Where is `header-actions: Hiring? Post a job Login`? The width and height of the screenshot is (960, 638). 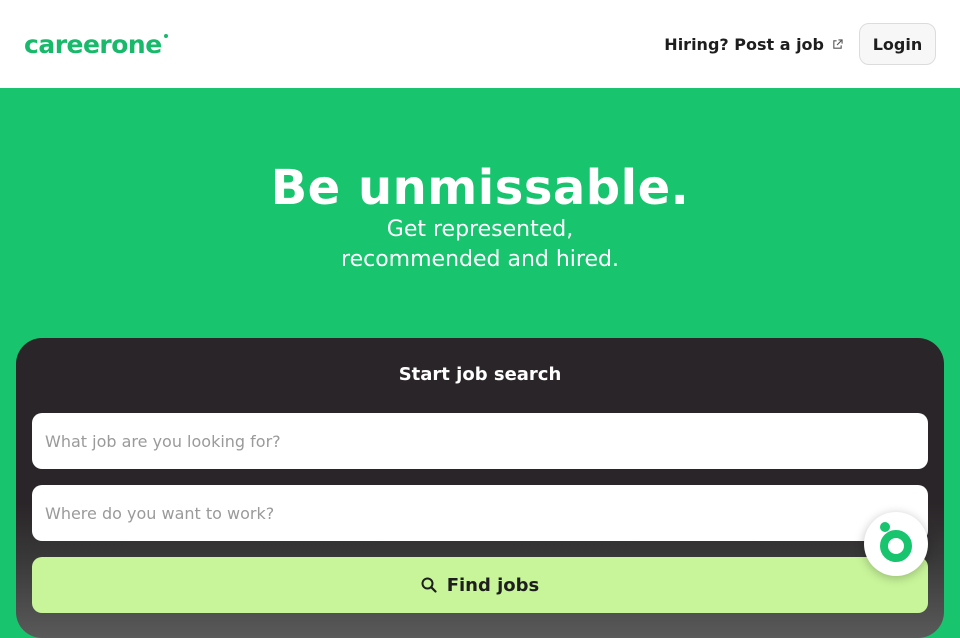
header-actions: Hiring? Post a job Login is located at coordinates (800, 44).